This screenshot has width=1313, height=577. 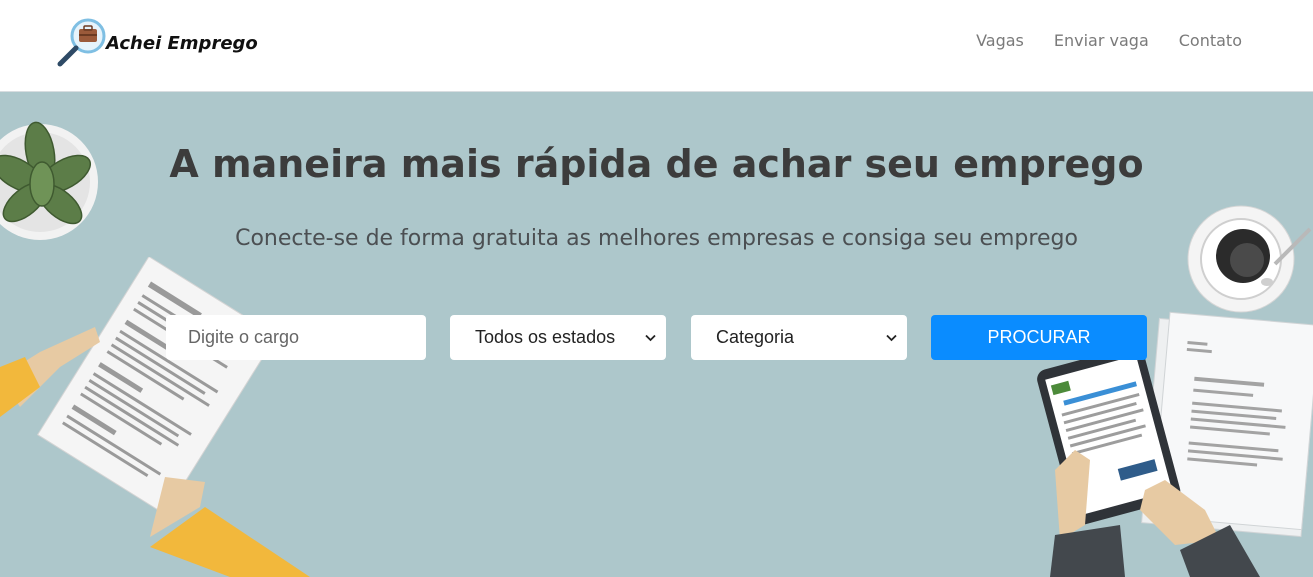 What do you see at coordinates (799, 337) in the screenshot?
I see `category-select: Categoria` at bounding box center [799, 337].